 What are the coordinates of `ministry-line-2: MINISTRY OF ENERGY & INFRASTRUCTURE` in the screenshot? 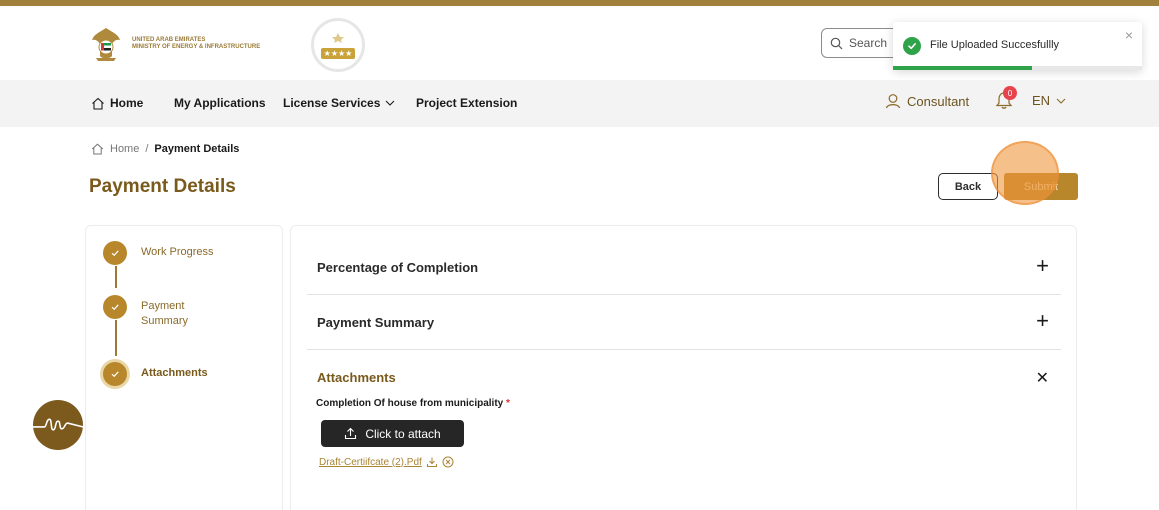 It's located at (196, 47).